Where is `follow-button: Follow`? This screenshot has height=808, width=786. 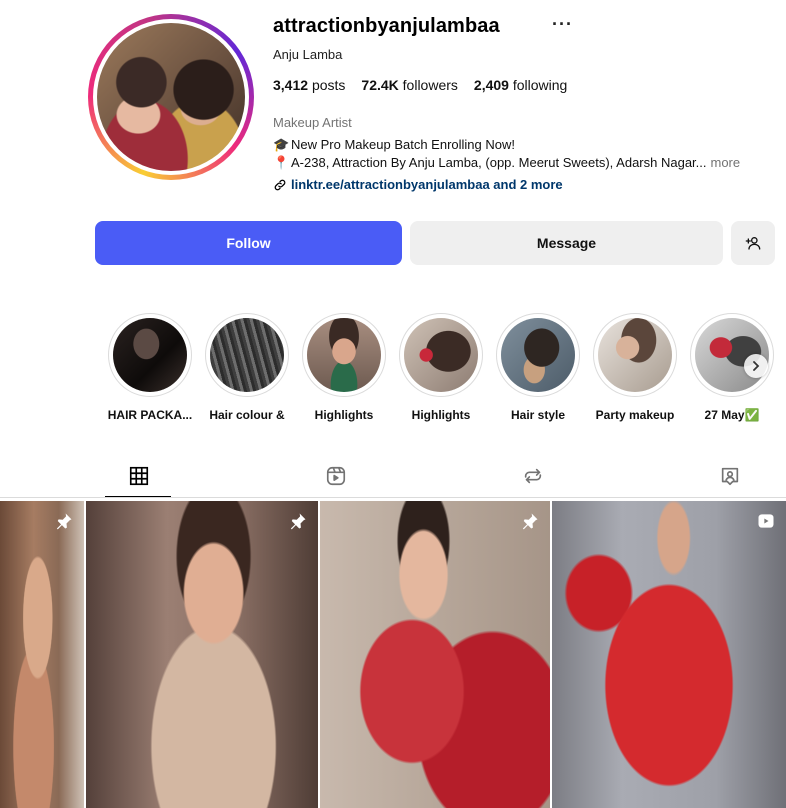 follow-button: Follow is located at coordinates (248, 243).